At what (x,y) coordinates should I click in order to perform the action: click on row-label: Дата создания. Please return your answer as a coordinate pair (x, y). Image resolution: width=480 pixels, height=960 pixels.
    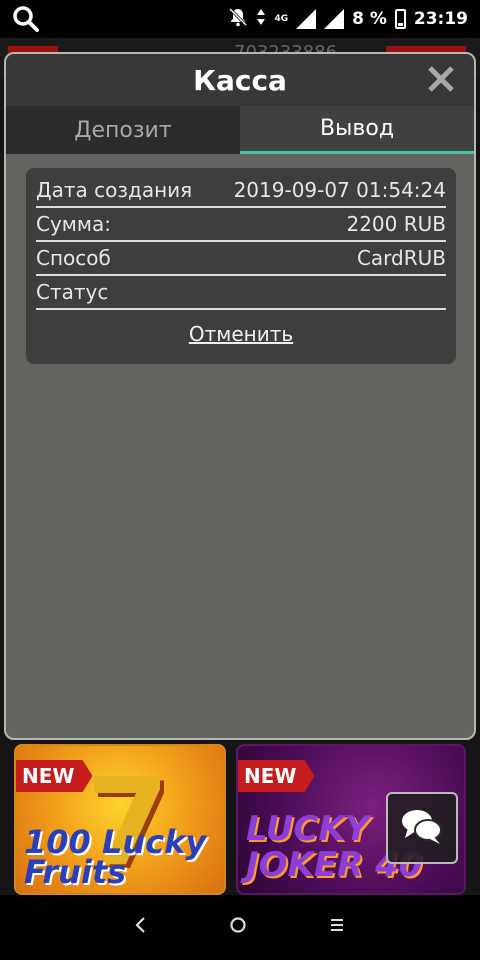
    Looking at the image, I should click on (114, 190).